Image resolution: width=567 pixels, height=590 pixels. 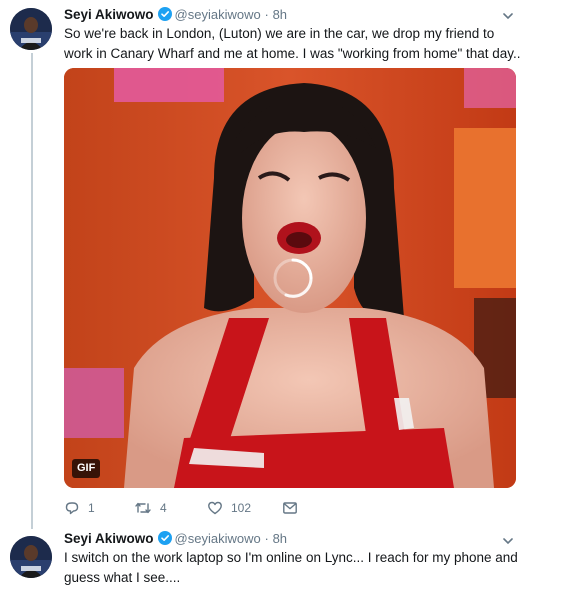 What do you see at coordinates (264, 508) in the screenshot?
I see `tweet-actions: 1 4 102` at bounding box center [264, 508].